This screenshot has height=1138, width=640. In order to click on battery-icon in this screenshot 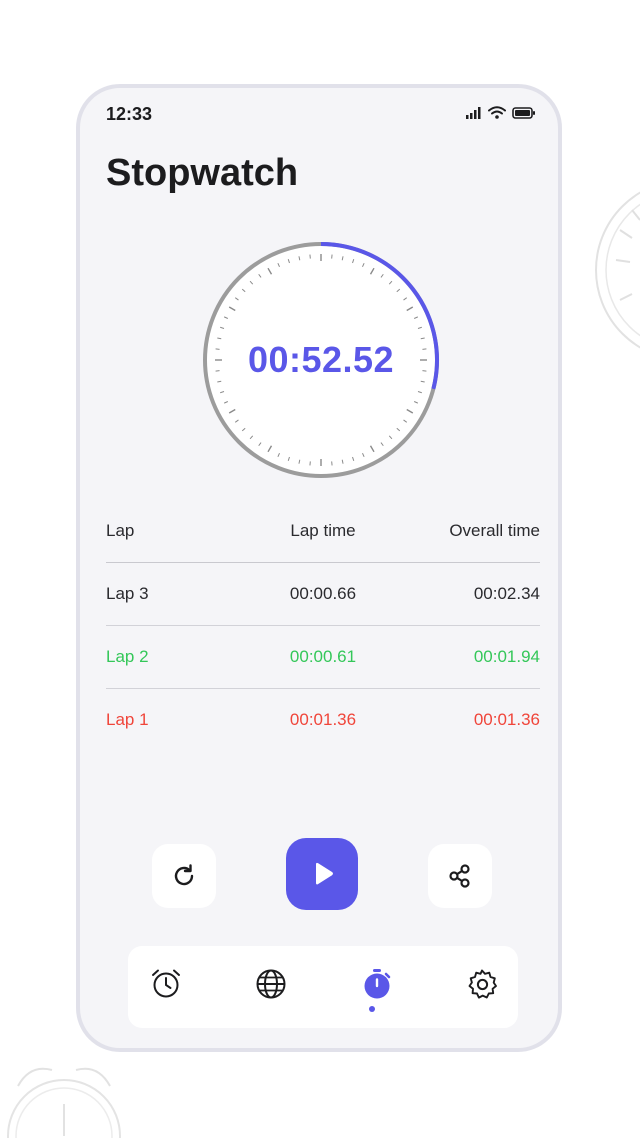, I will do `click(523, 112)`.